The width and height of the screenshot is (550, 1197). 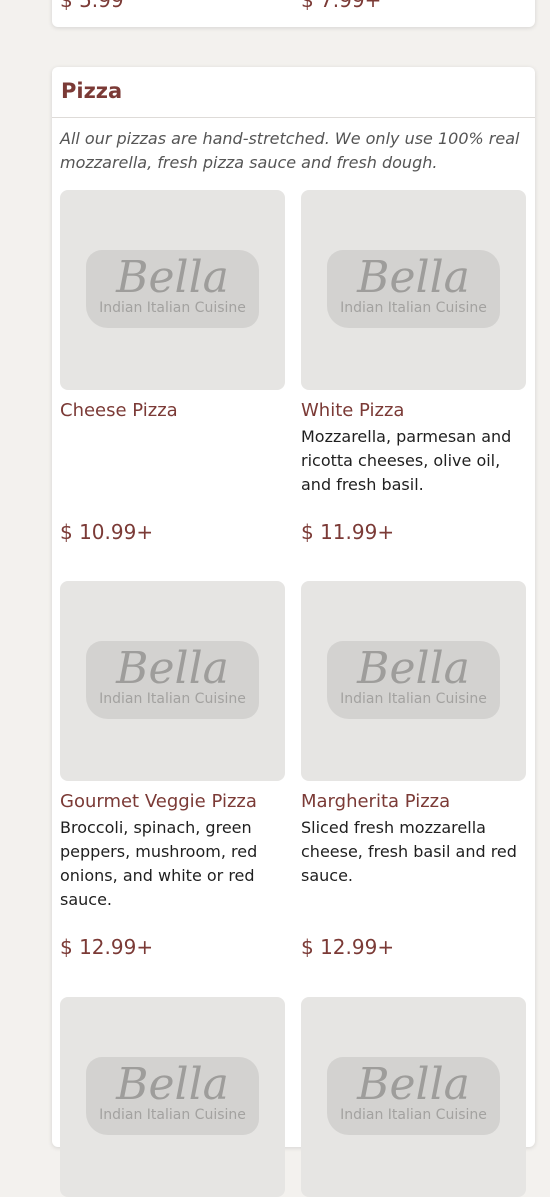 I want to click on item-price: $ 5.99, so click(x=92, y=6).